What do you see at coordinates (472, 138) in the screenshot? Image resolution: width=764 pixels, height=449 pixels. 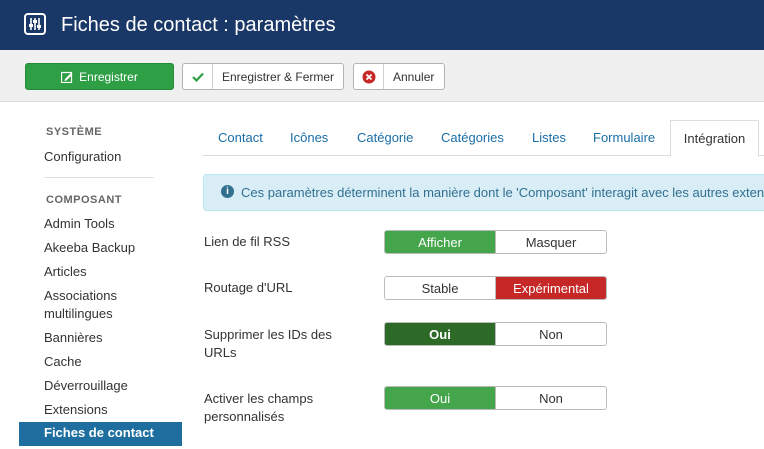 I see `tab-categories: Catégories` at bounding box center [472, 138].